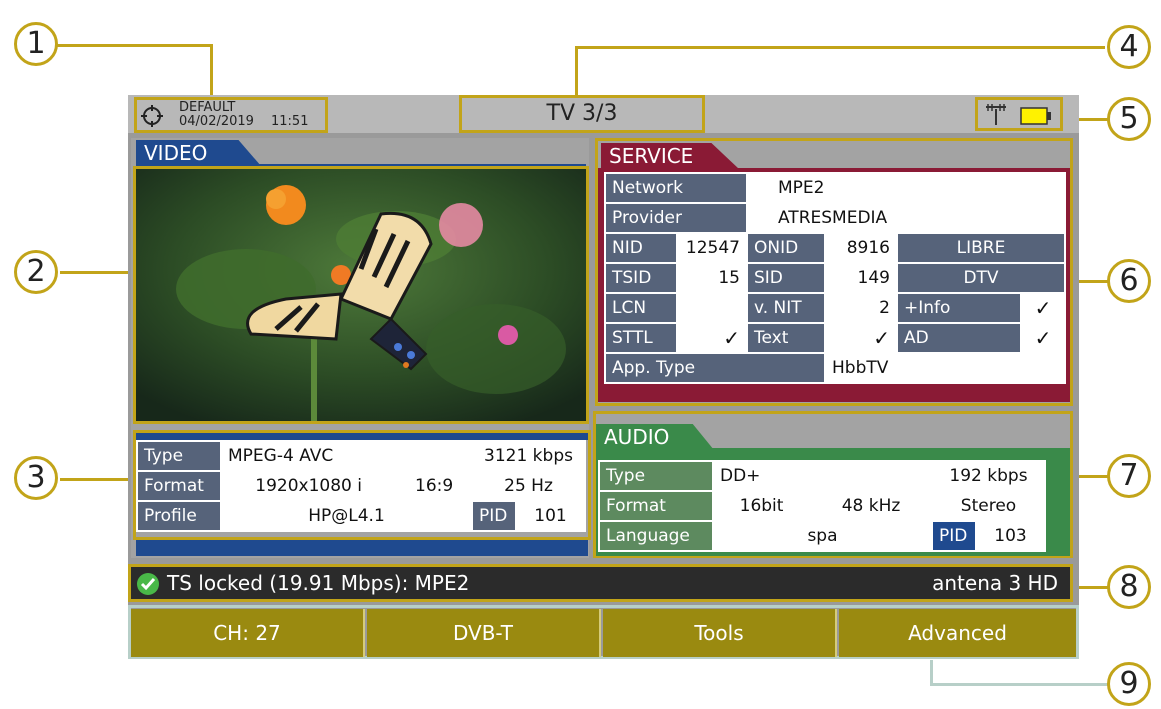  I want to click on service-type: DTV, so click(981, 278).